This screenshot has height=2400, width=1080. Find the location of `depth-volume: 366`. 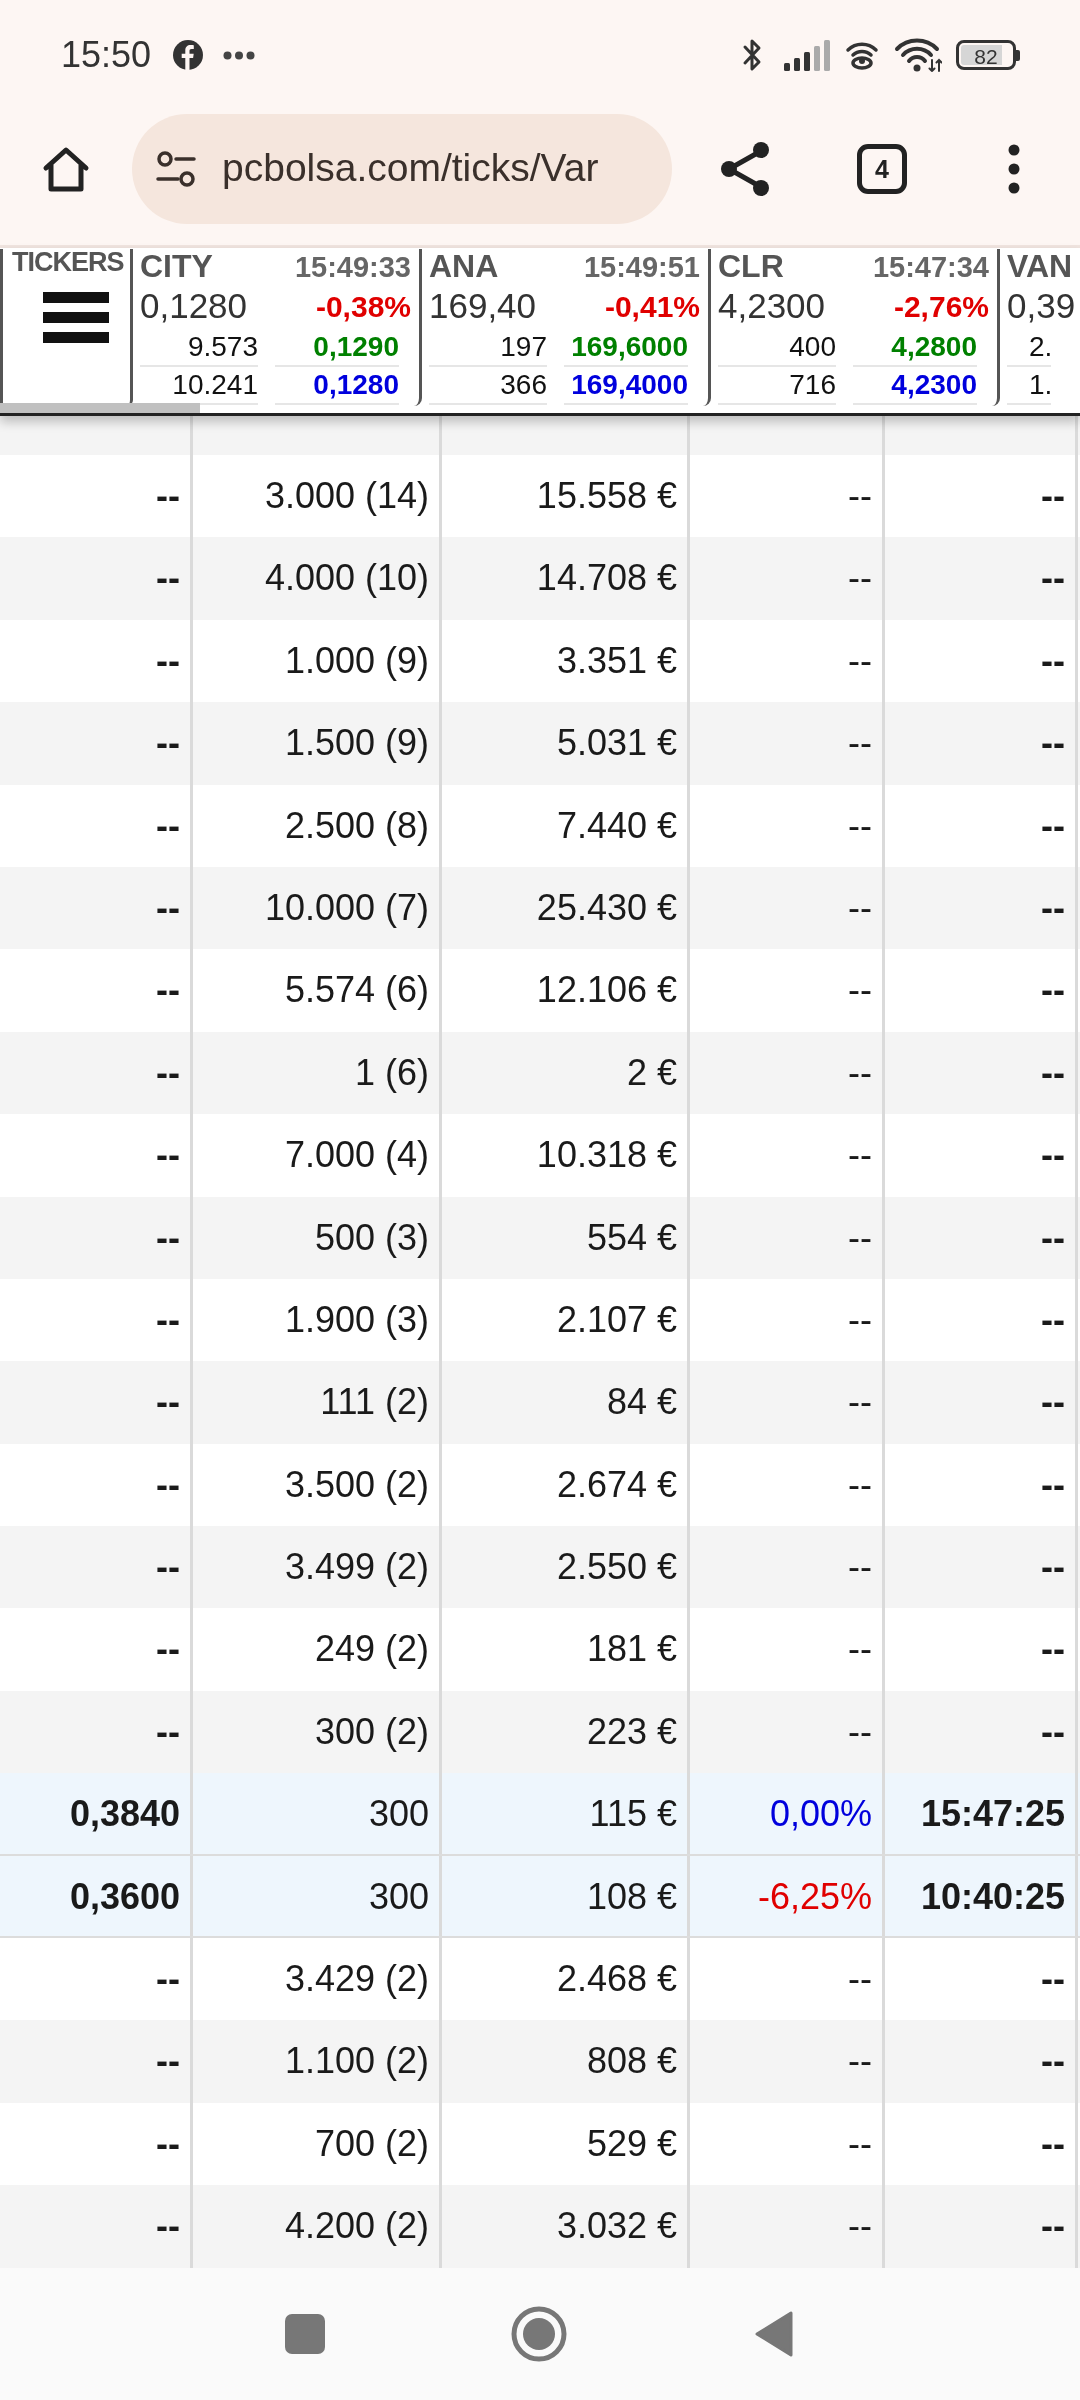

depth-volume: 366 is located at coordinates (488, 386).